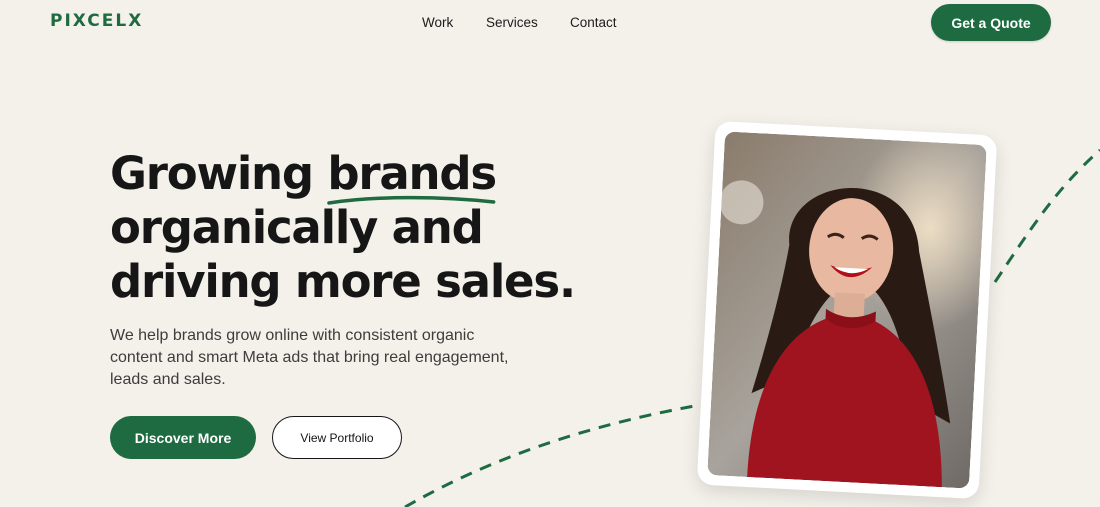 The width and height of the screenshot is (1100, 507). What do you see at coordinates (512, 22) in the screenshot?
I see `nav-link-services: Services` at bounding box center [512, 22].